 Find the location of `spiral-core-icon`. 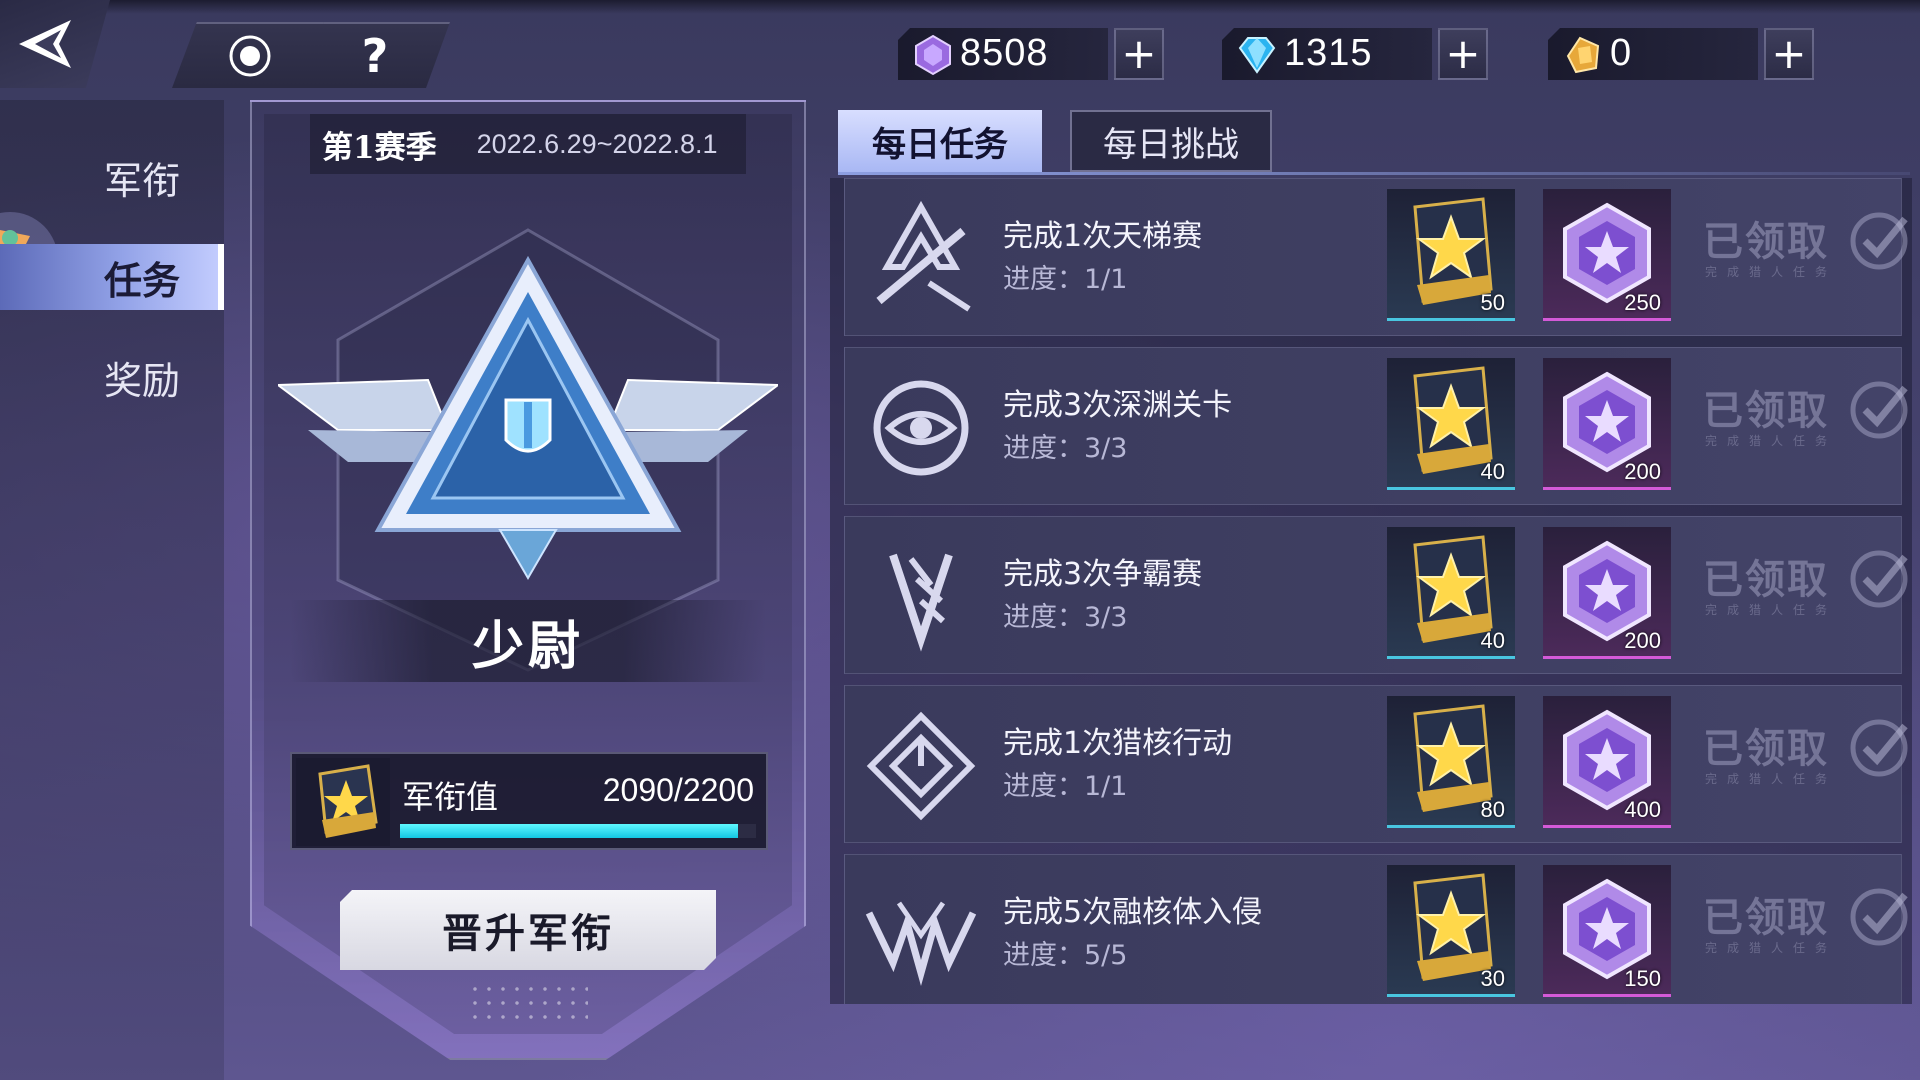

spiral-core-icon is located at coordinates (921, 766).